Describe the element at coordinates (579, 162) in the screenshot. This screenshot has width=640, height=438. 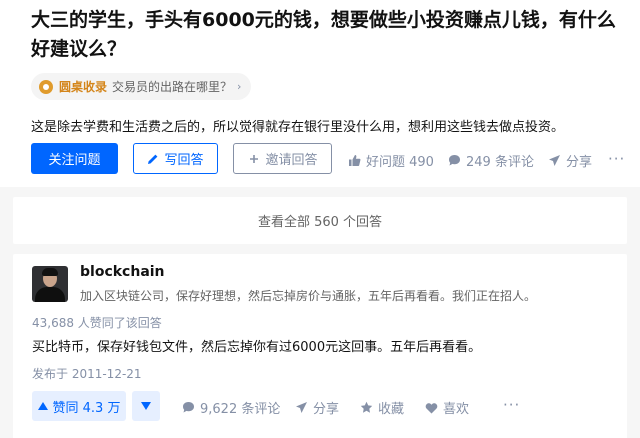
I see `question-share-label: 分享` at that location.